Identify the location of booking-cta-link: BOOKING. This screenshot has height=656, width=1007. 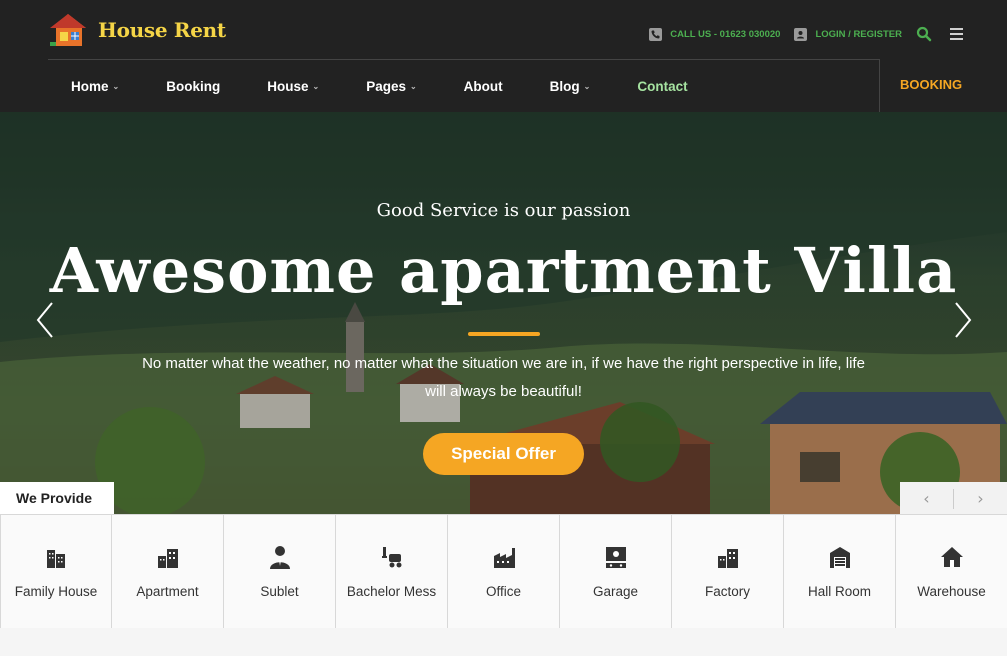
(931, 84).